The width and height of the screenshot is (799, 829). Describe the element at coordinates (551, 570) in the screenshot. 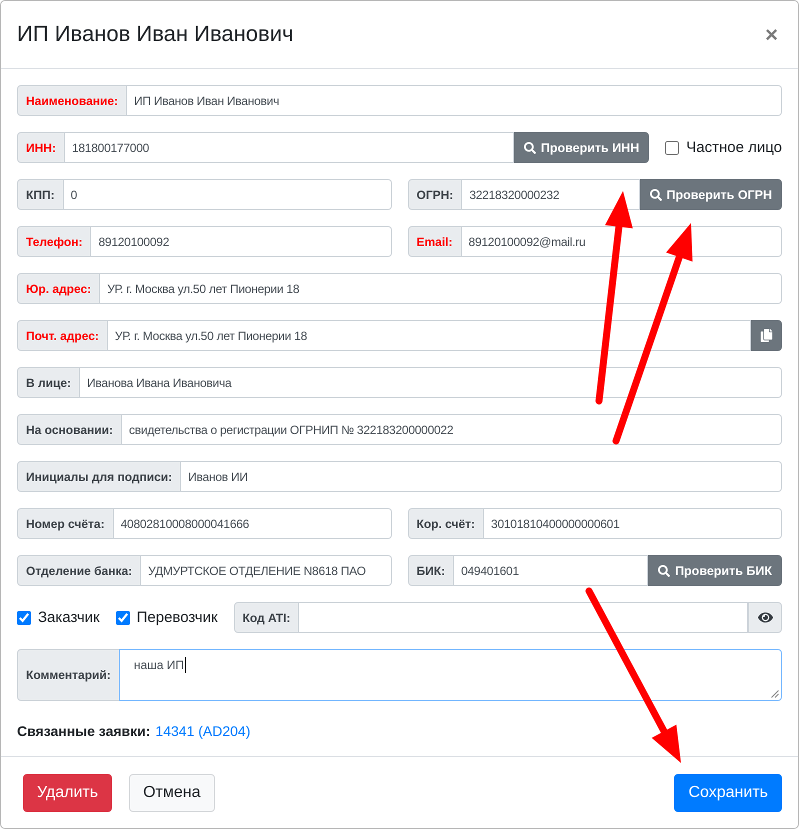

I see `input-field: 049401601` at that location.